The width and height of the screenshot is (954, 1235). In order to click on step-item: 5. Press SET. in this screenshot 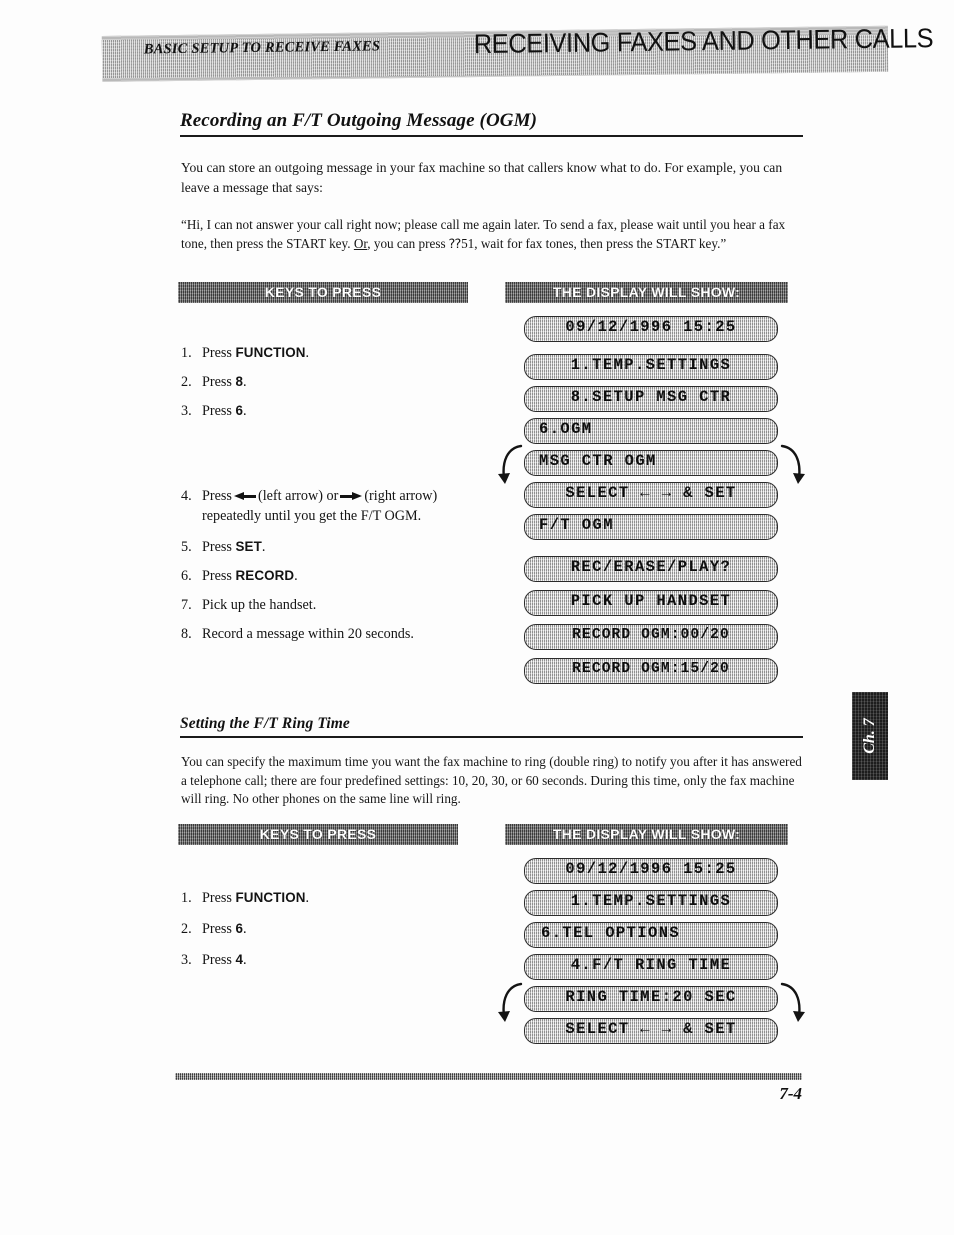, I will do `click(331, 547)`.